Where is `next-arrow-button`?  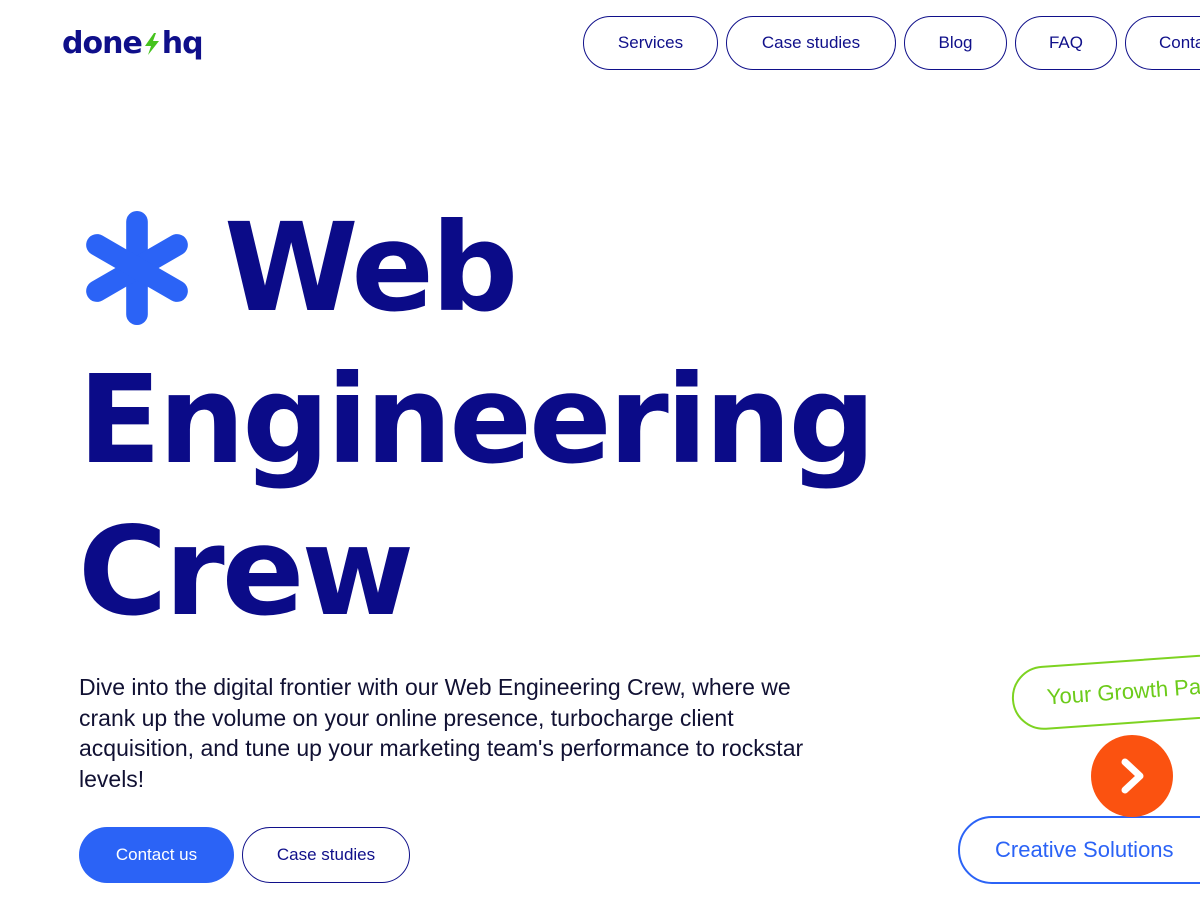 next-arrow-button is located at coordinates (1132, 776).